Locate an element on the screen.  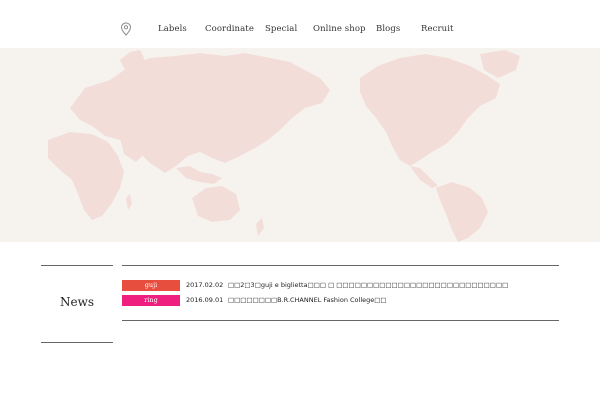
map-pin-icon is located at coordinates (126, 29).